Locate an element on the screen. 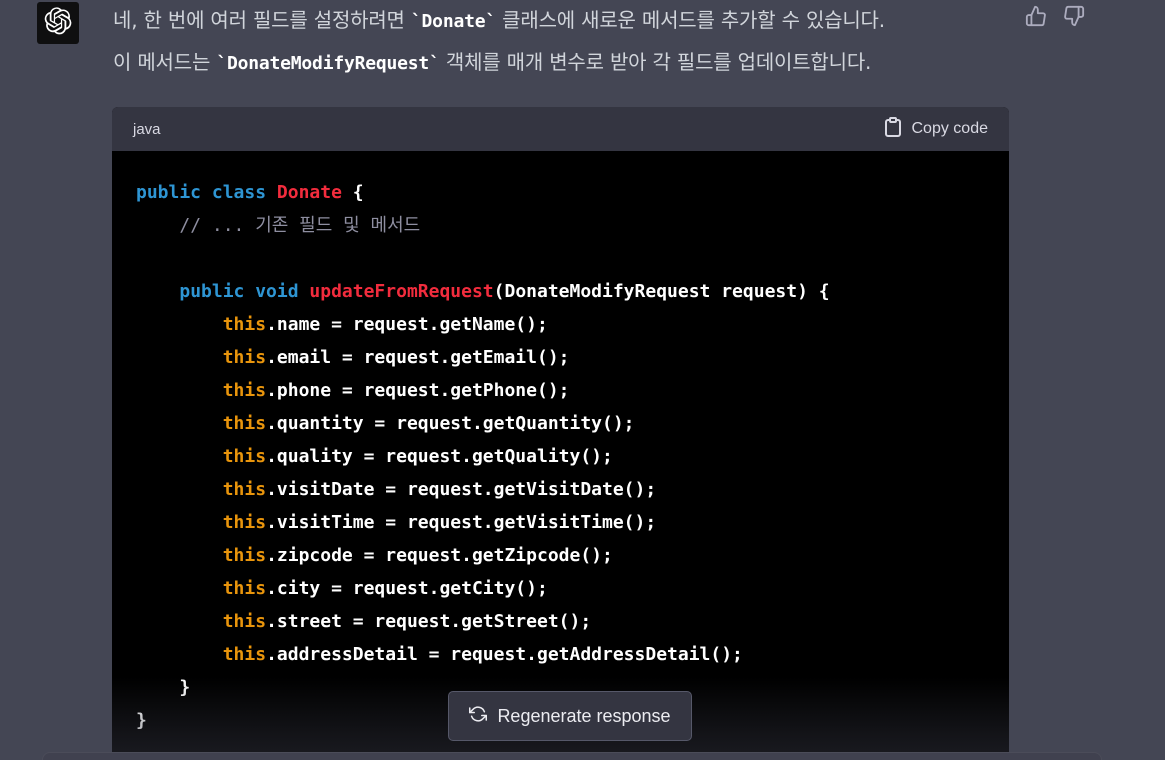 The width and height of the screenshot is (1165, 760). code-block-header: java Copy code is located at coordinates (560, 129).